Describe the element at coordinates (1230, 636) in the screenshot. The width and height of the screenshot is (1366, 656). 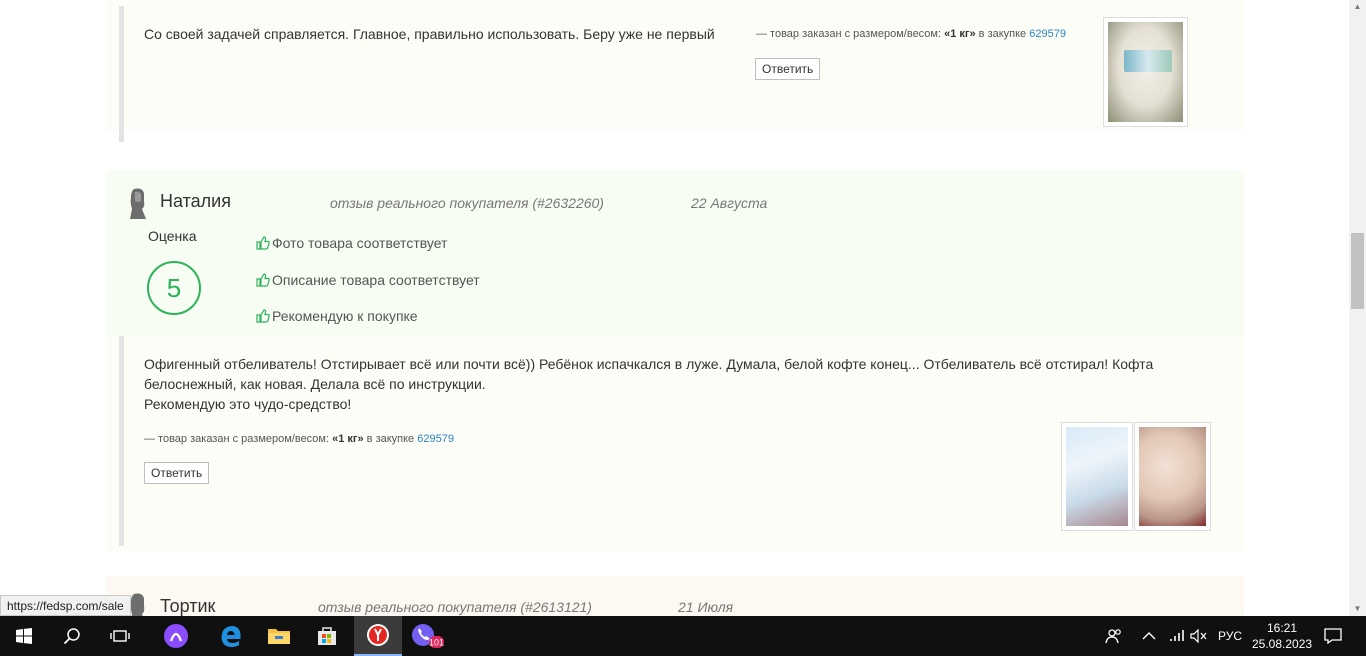
I see `input-language: РУС` at that location.